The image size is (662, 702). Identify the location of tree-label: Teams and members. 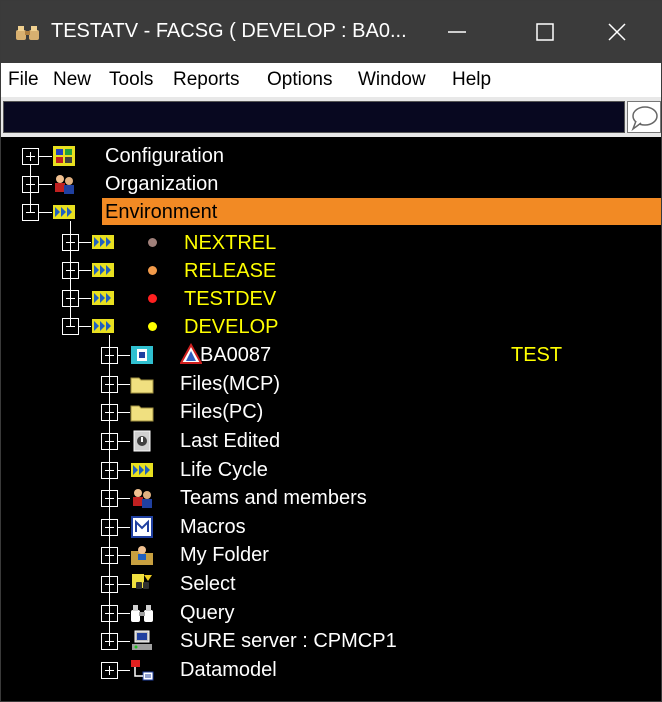
(273, 498).